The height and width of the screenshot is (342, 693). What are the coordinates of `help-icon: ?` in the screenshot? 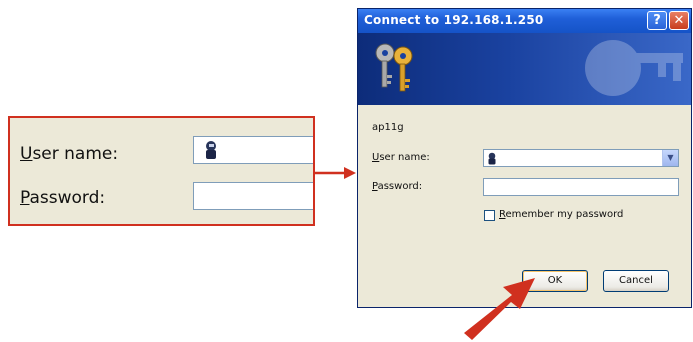 It's located at (657, 20).